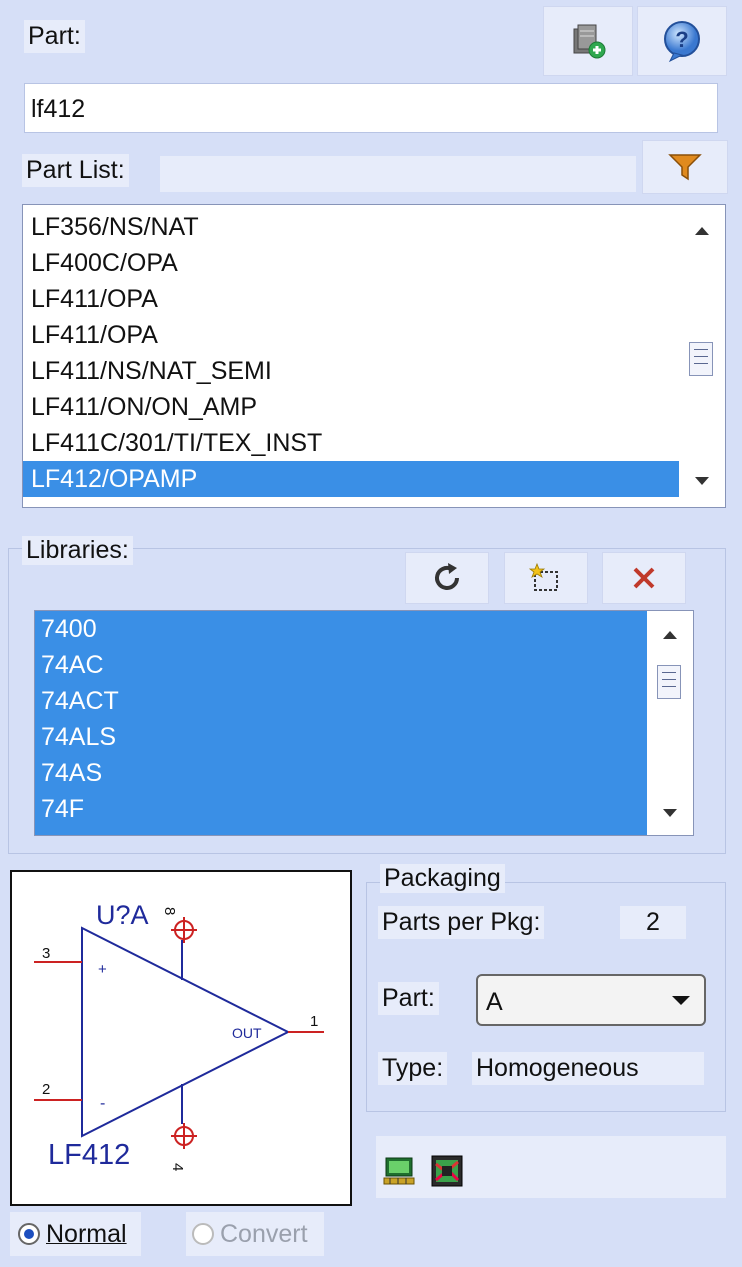  I want to click on preview-toolbar, so click(551, 1167).